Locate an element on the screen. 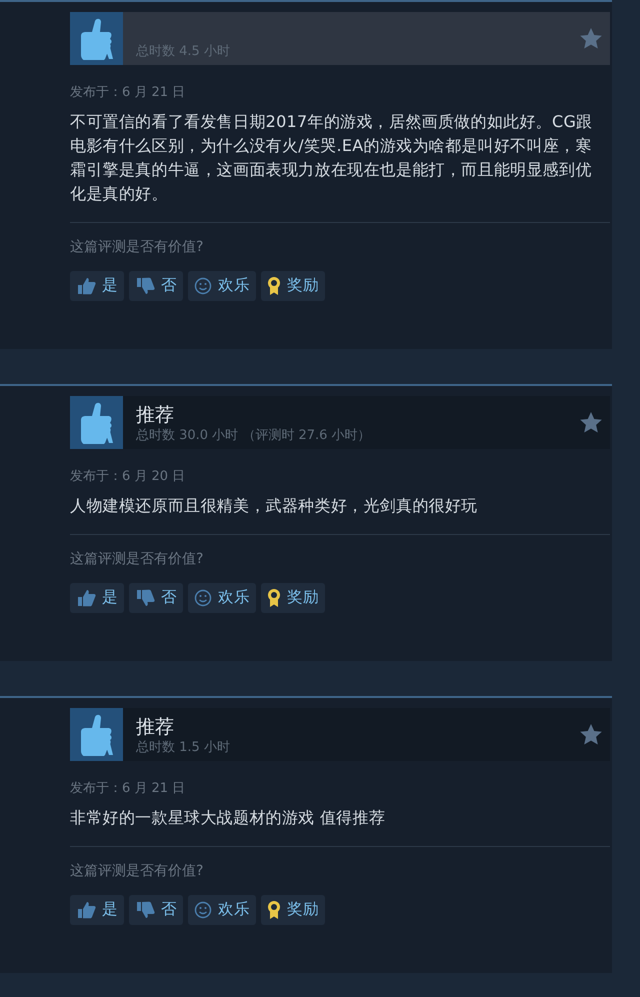 This screenshot has height=997, width=640. playtime-text: 总时数 1.5 小时 is located at coordinates (183, 748).